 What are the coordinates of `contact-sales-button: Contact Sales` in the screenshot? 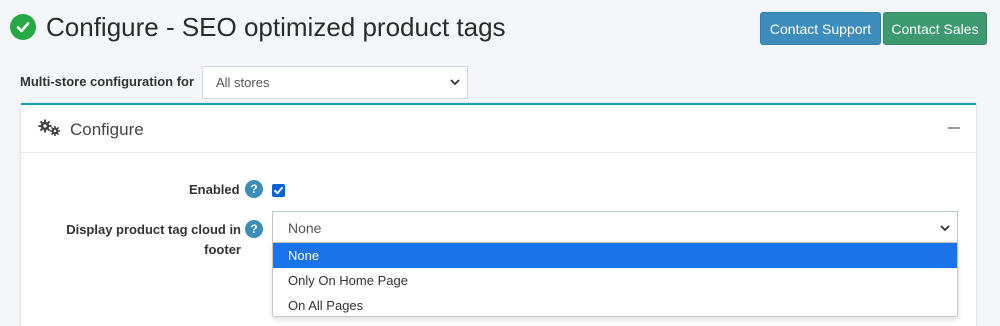 It's located at (935, 28).